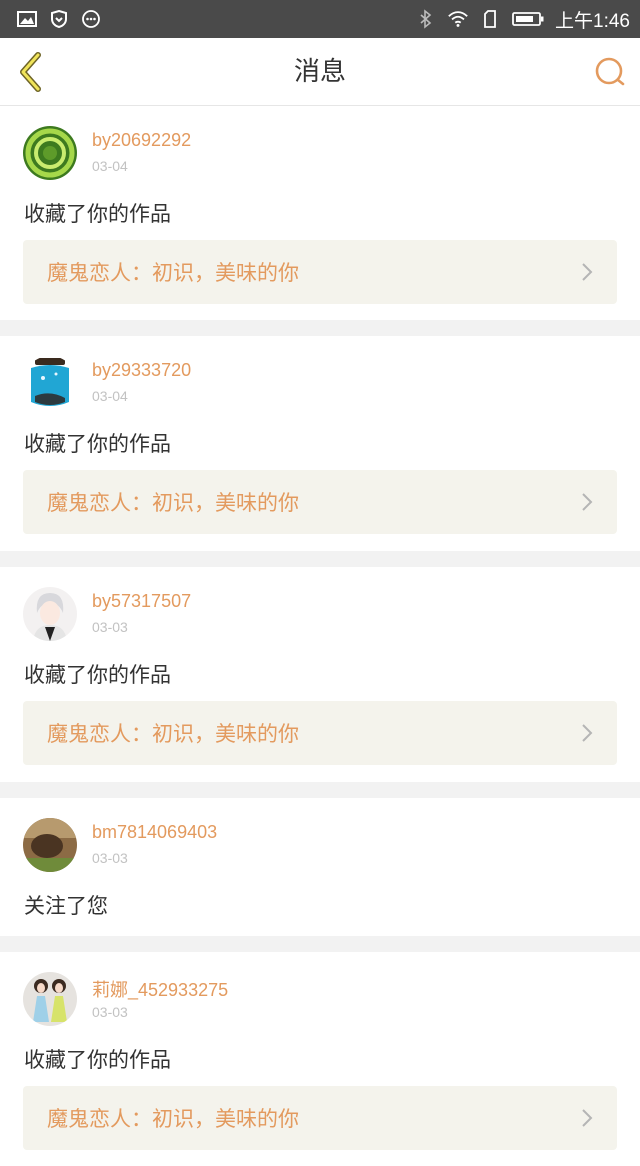 The width and height of the screenshot is (640, 1166). I want to click on status-bar: 上午1:46, so click(320, 19).